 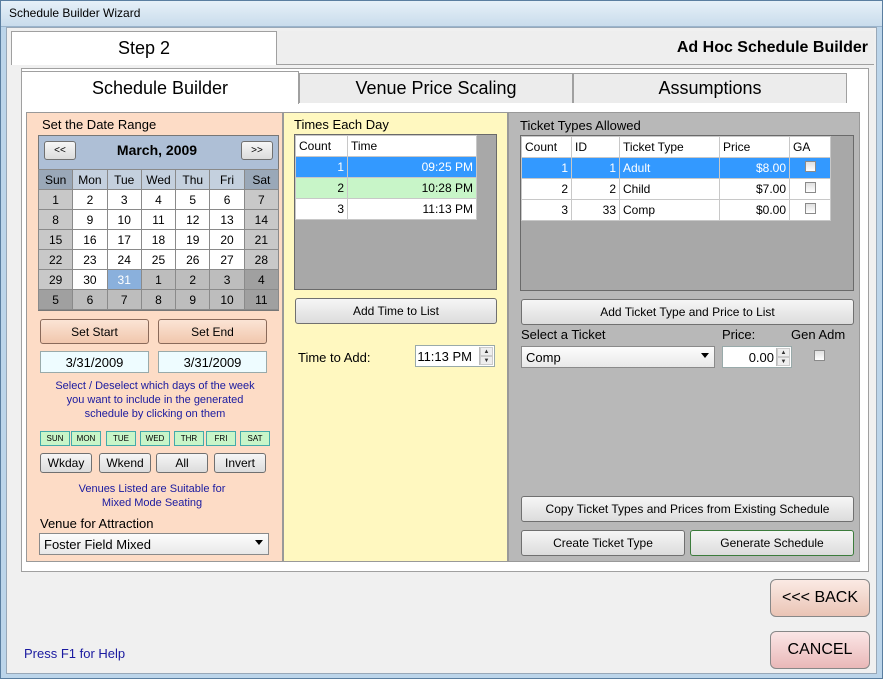 What do you see at coordinates (396, 311) in the screenshot?
I see `add-time-button: Add Time to List` at bounding box center [396, 311].